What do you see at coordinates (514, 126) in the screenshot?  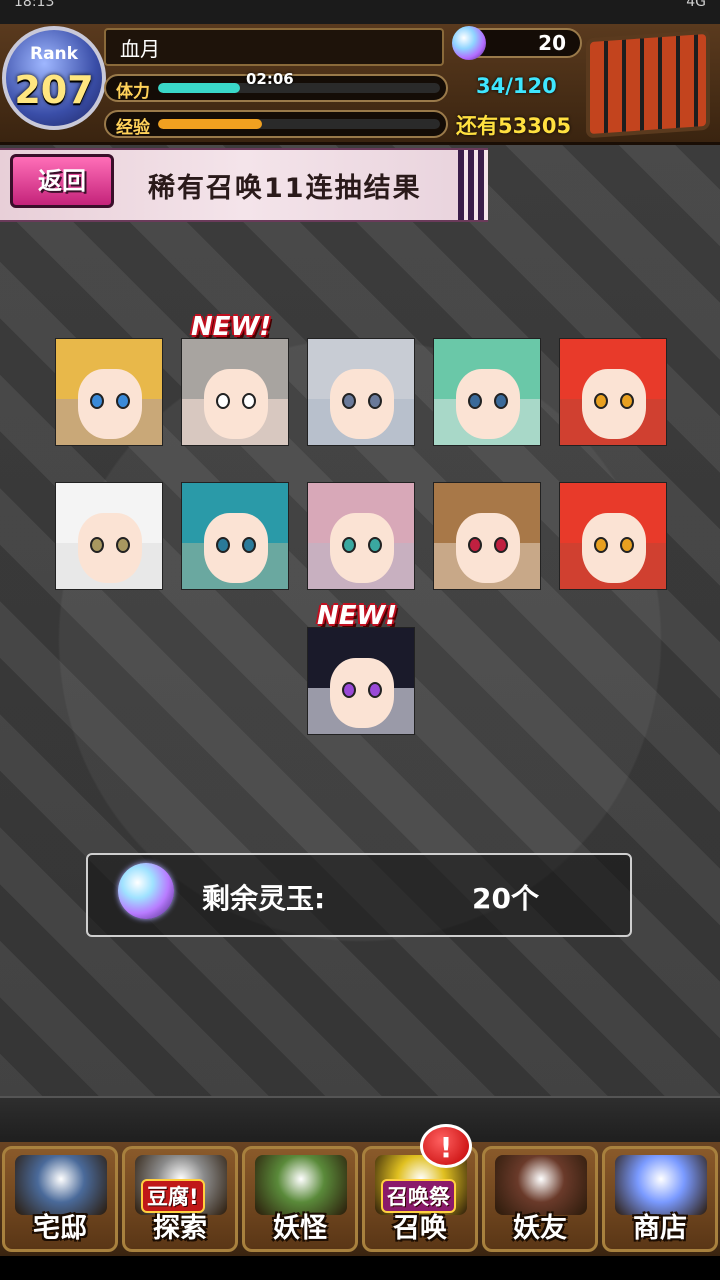 I see `exp-remaining: 还有53305` at bounding box center [514, 126].